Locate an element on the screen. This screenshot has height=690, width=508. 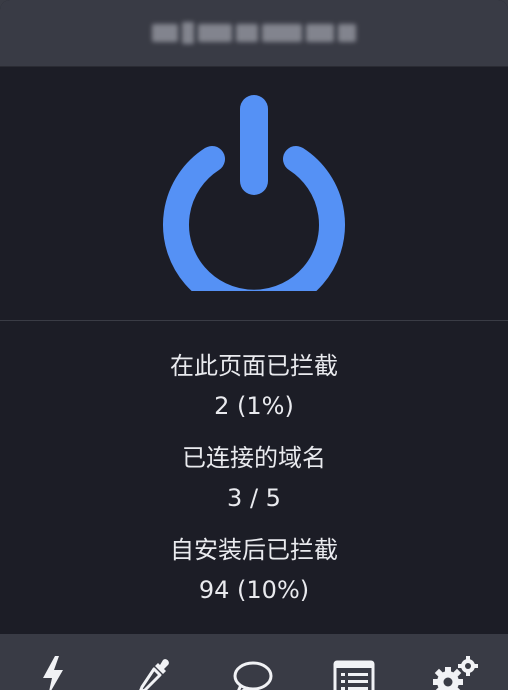
lightning-icon is located at coordinates (53, 673).